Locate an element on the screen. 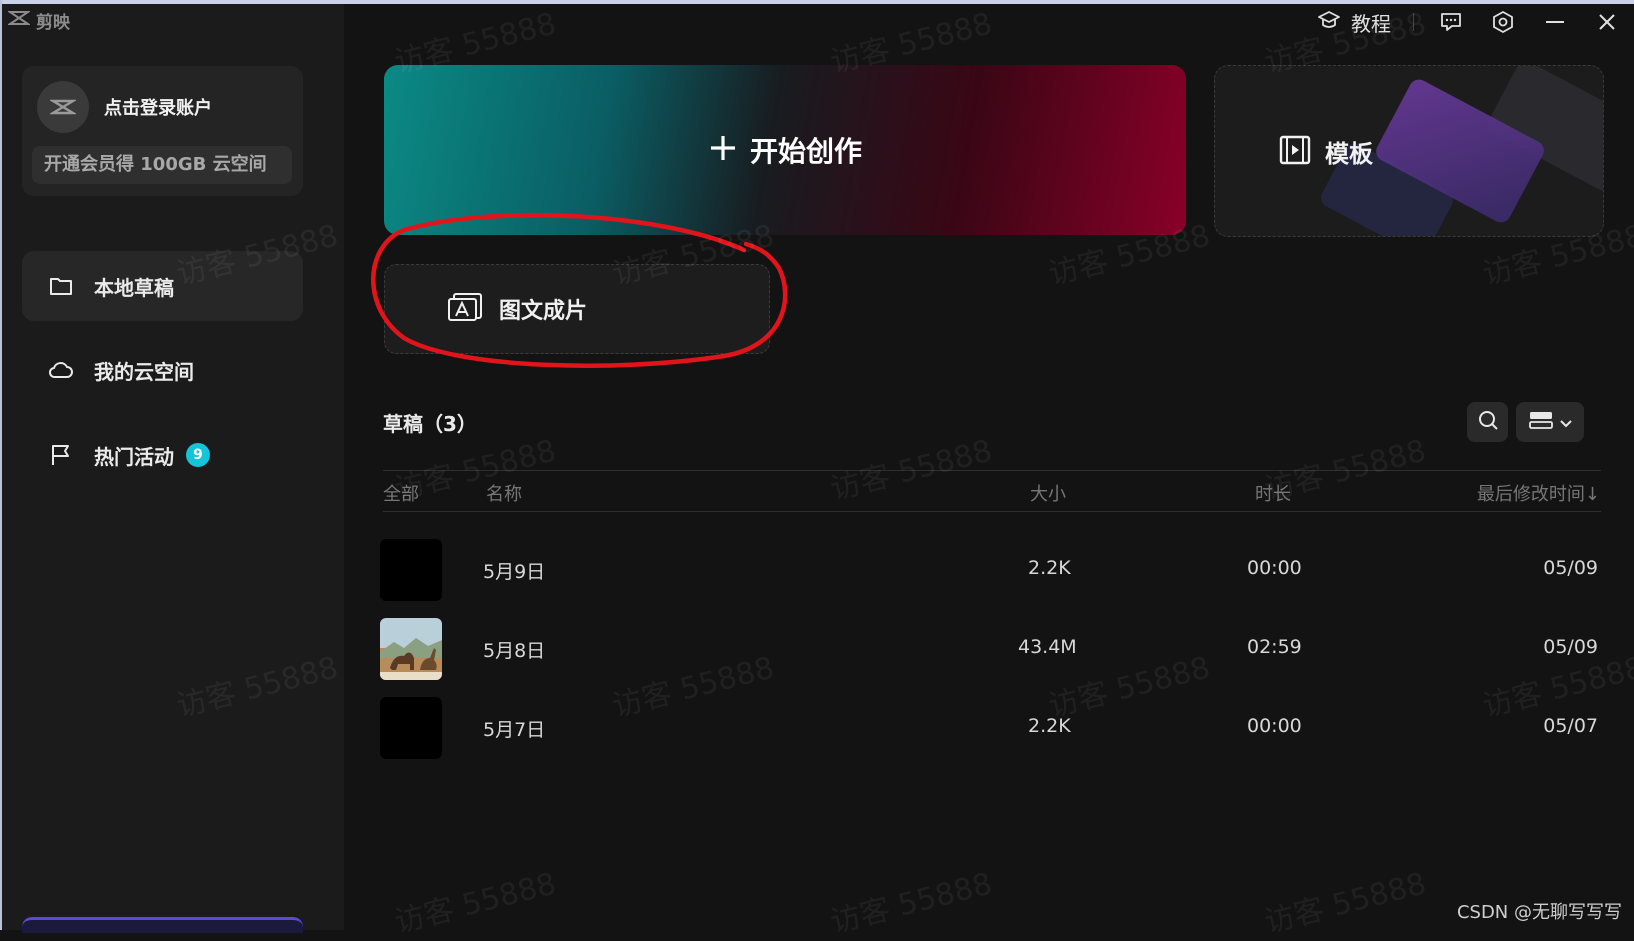 Image resolution: width=1634 pixels, height=941 pixels. sidebar-item-local-drafts: 本地草稿 is located at coordinates (162, 286).